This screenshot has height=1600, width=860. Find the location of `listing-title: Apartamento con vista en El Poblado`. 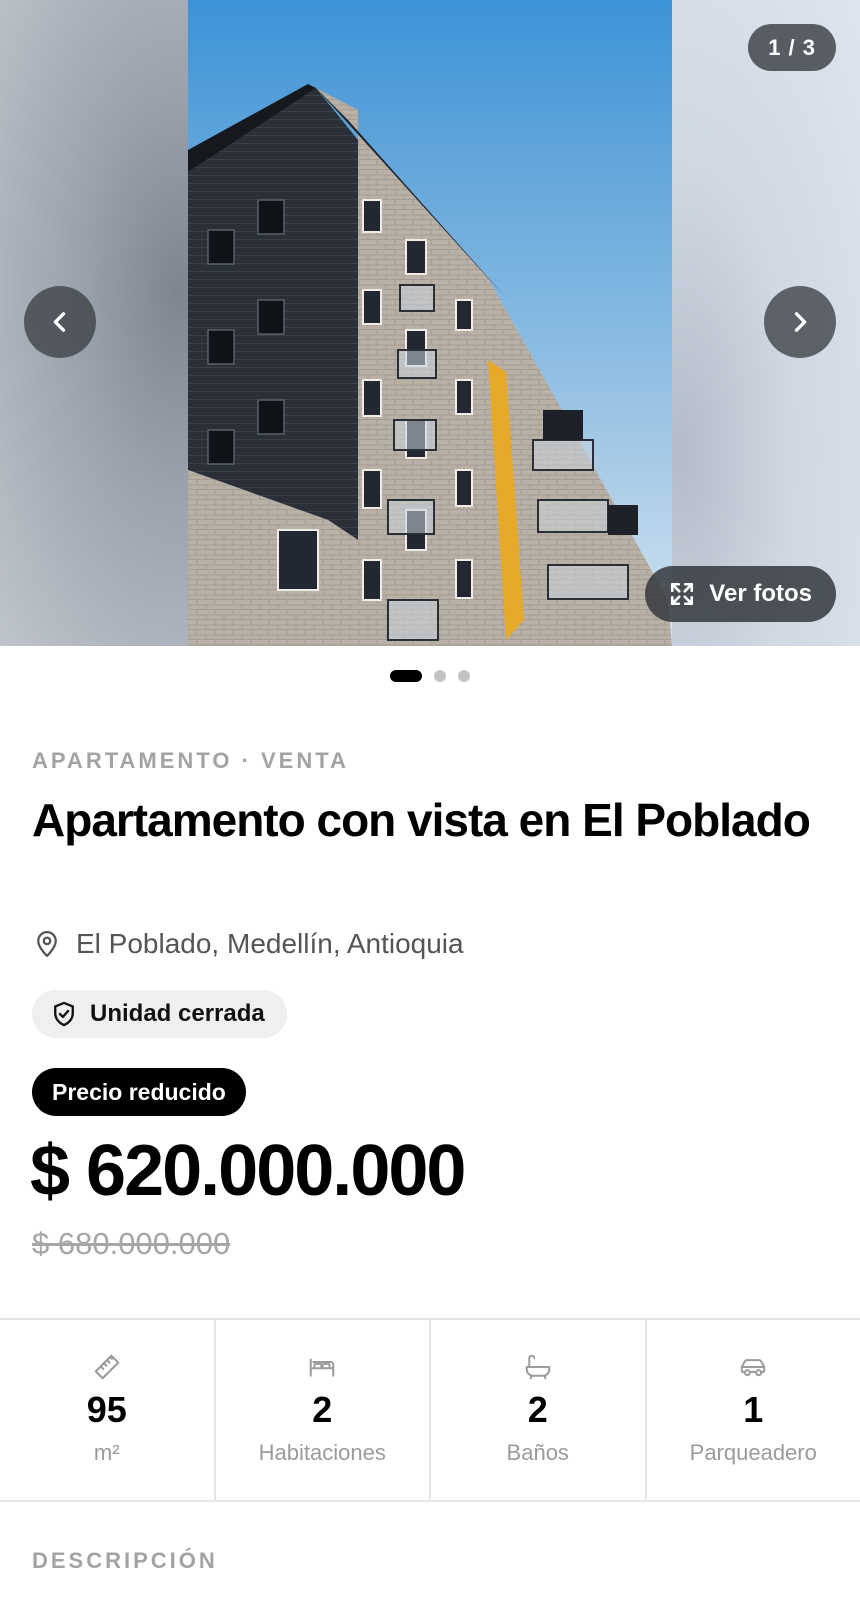

listing-title: Apartamento con vista en El Poblado is located at coordinates (421, 820).